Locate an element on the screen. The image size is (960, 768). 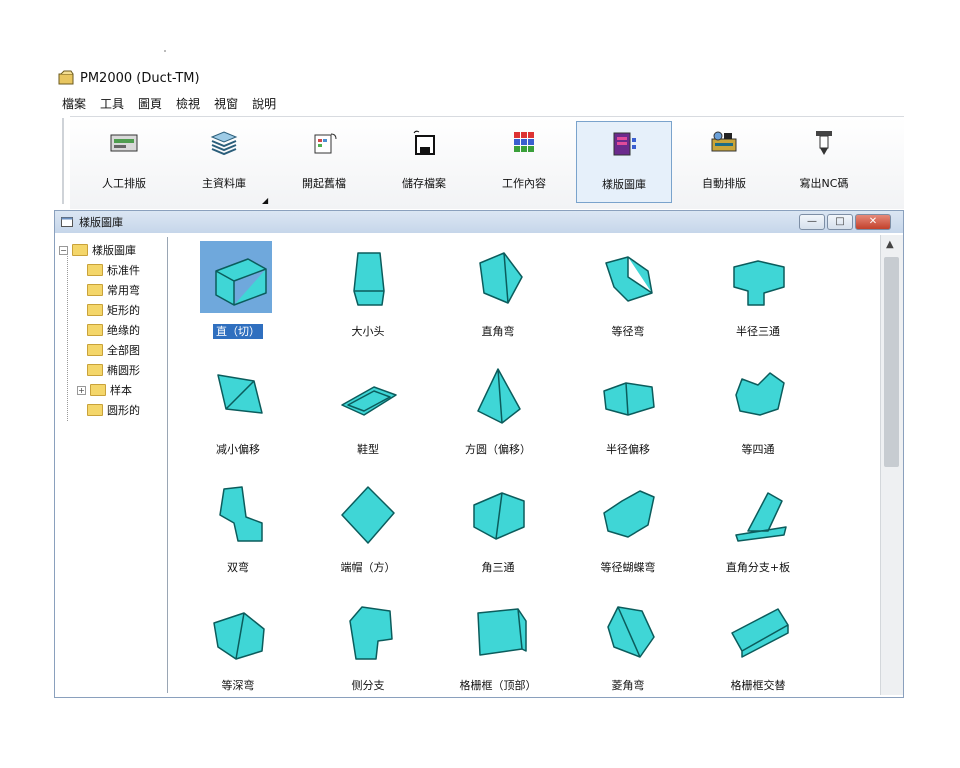
template-item-label-wrap: 等四通 is located at coordinates (758, 449).